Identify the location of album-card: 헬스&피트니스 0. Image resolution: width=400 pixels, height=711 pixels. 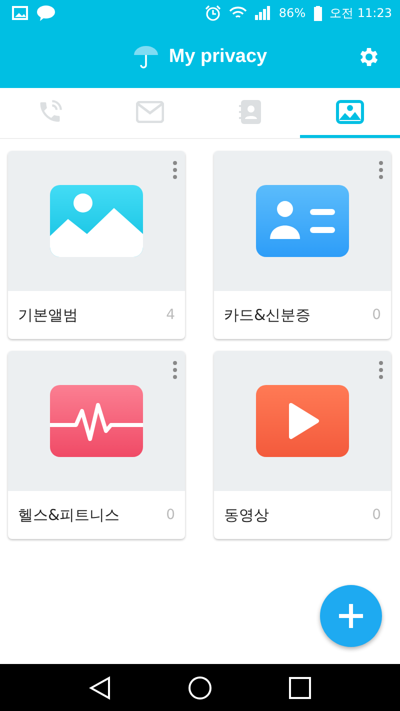
(96, 445).